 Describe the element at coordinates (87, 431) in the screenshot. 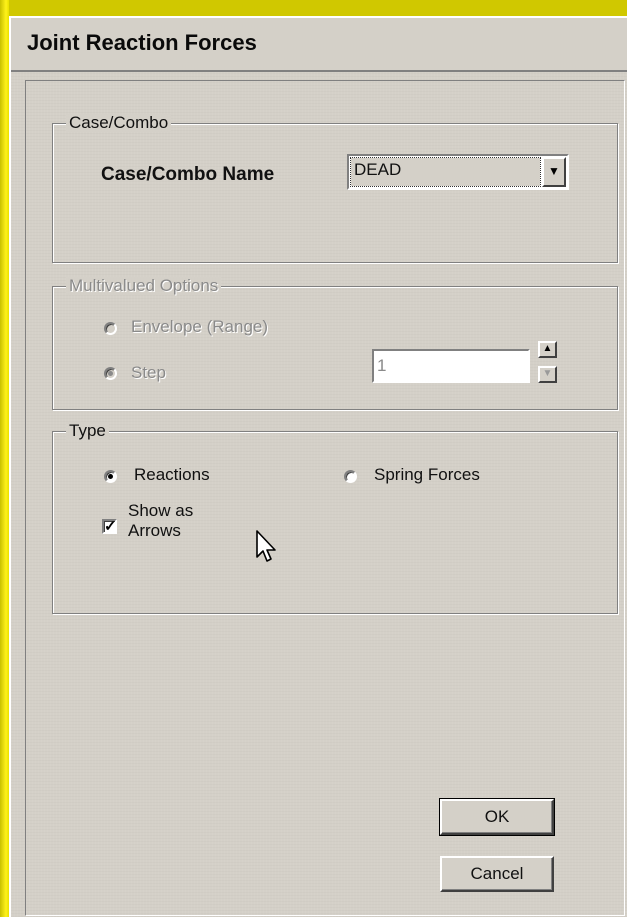

I see `type-legend: Type` at that location.